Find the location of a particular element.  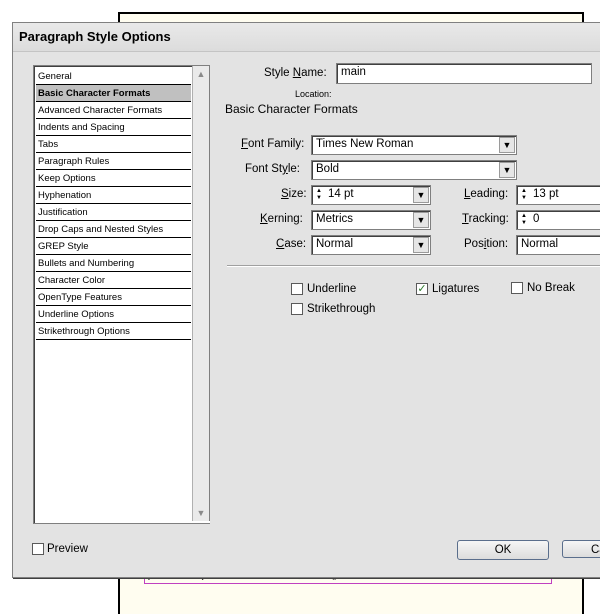

strikethrough-checkbox is located at coordinates (297, 309).